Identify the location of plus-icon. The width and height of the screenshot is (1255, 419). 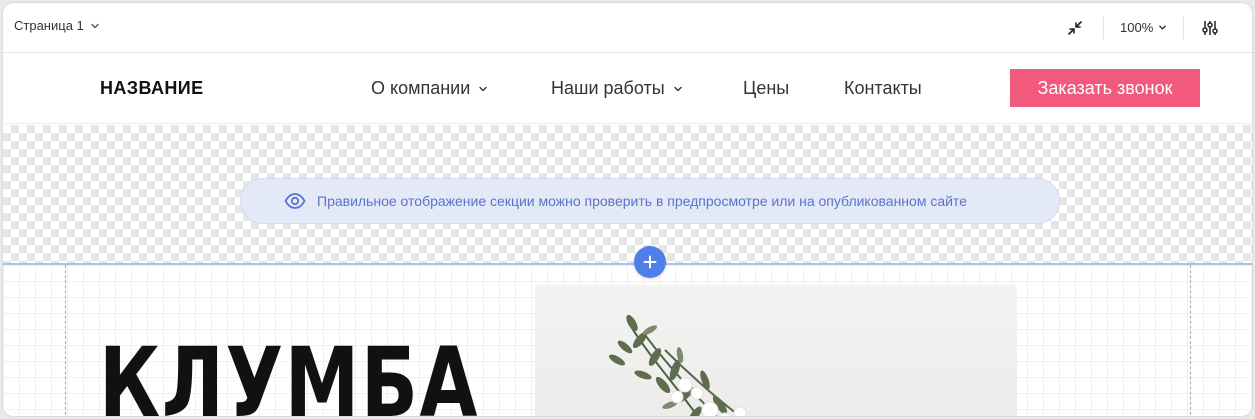
(650, 262).